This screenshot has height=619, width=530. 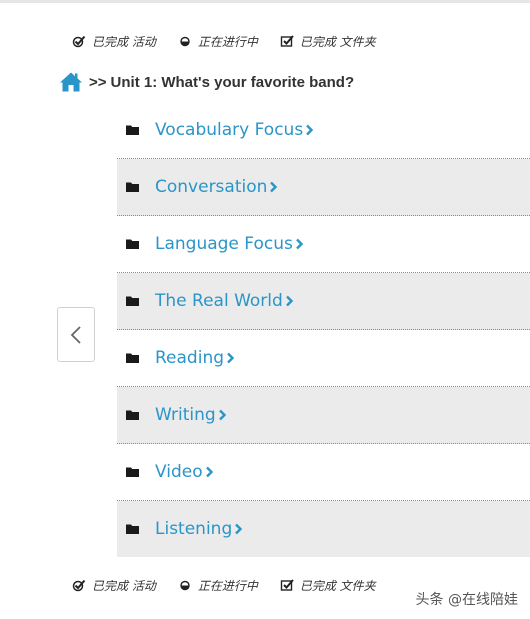 I want to click on top-divider, so click(x=265, y=1).